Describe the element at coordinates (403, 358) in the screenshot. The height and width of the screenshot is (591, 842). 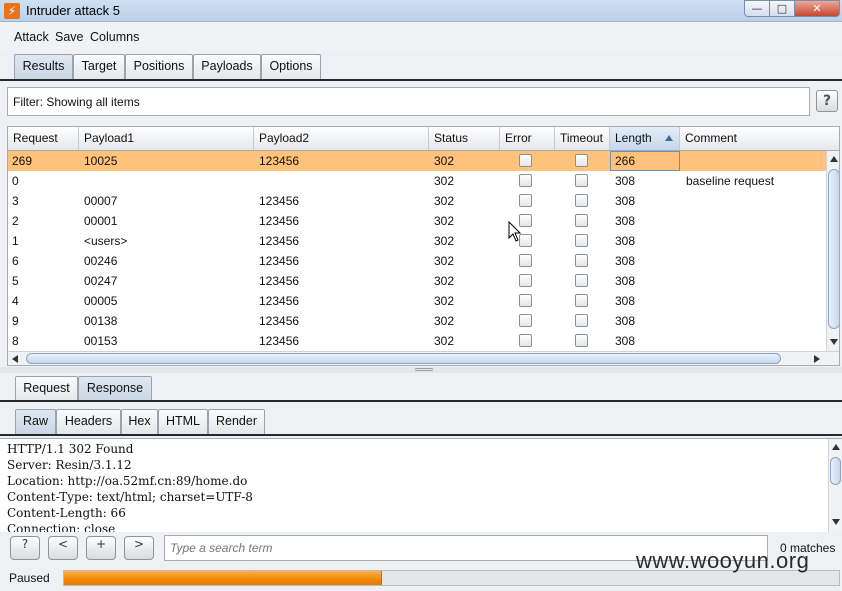
I see `table-horizontal-scroll-thumb` at that location.